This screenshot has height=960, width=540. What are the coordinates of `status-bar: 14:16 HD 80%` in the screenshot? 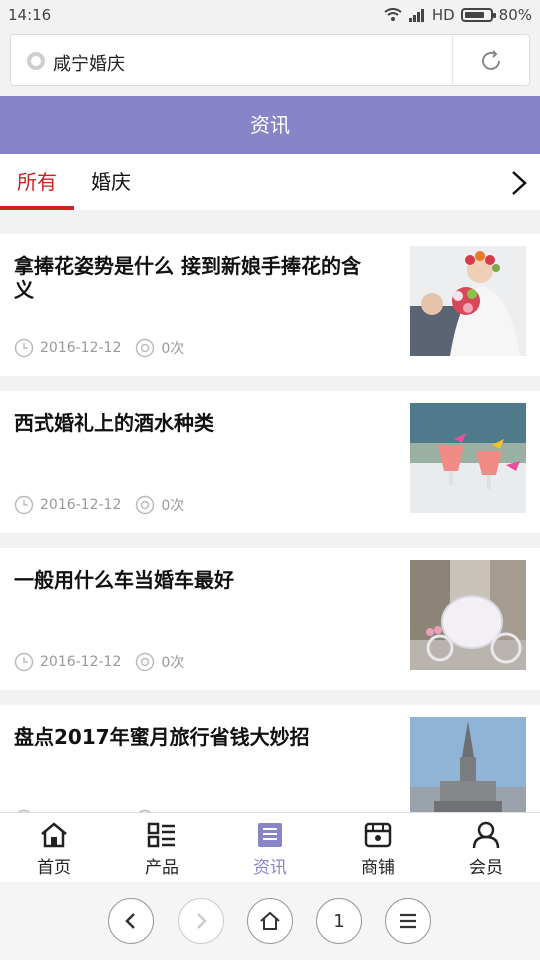 It's located at (270, 15).